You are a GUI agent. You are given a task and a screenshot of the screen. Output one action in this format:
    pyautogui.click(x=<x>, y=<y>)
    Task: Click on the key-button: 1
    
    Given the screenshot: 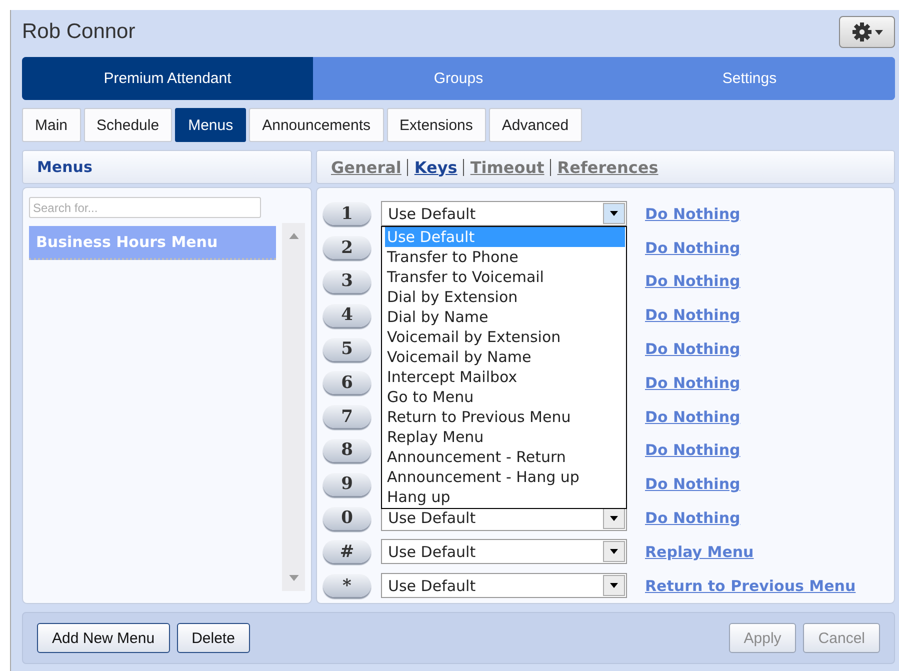 What is the action you would take?
    pyautogui.click(x=347, y=214)
    